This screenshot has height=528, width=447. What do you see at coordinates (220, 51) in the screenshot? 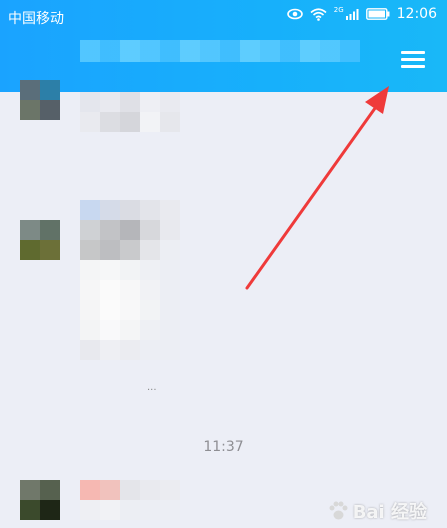
I see `chat-title-pixelated` at bounding box center [220, 51].